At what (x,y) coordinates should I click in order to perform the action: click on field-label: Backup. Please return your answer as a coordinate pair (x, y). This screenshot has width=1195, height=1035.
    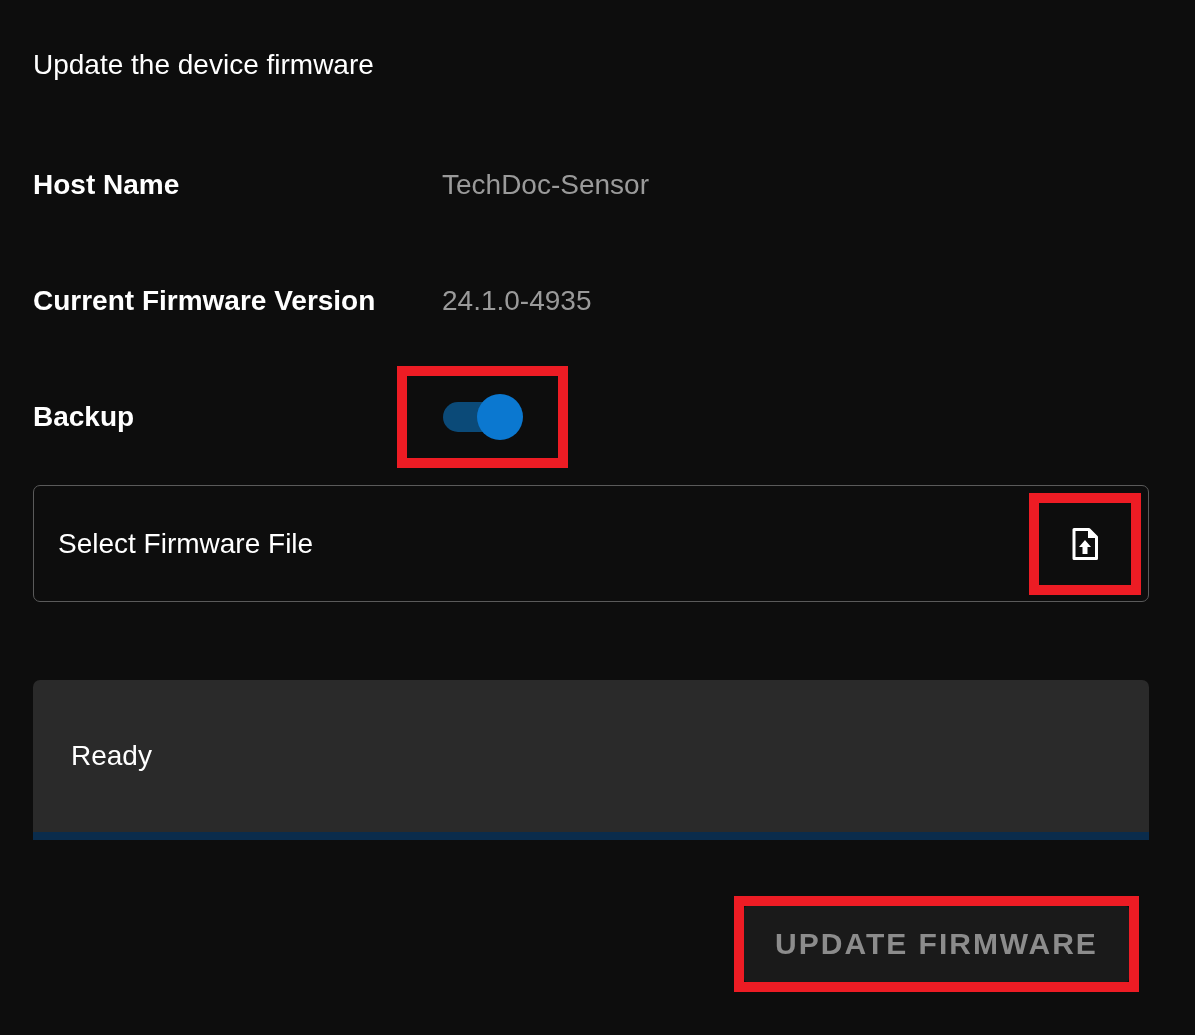
    Looking at the image, I should click on (84, 417).